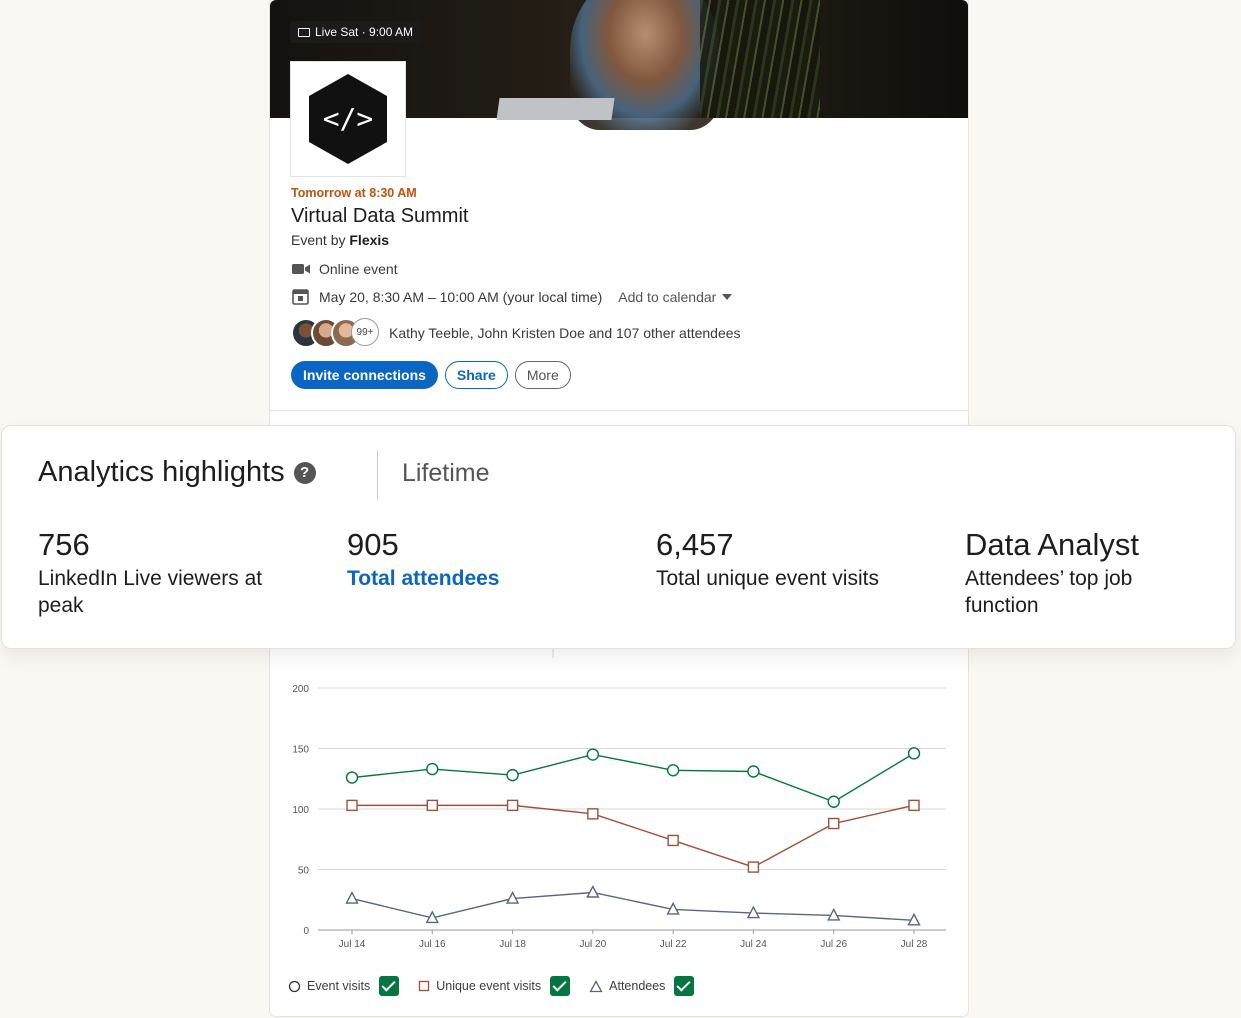 The height and width of the screenshot is (1018, 1241). What do you see at coordinates (335, 333) in the screenshot?
I see `attendee-avatars: 99+` at bounding box center [335, 333].